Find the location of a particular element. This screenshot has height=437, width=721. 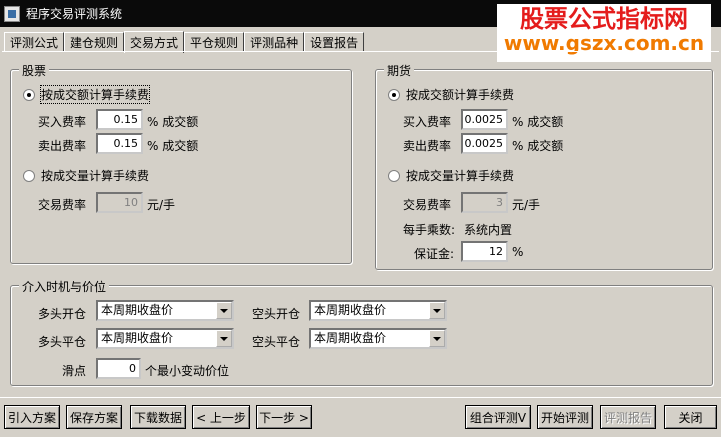

stock-buy-unit: % 成交额 is located at coordinates (173, 122).